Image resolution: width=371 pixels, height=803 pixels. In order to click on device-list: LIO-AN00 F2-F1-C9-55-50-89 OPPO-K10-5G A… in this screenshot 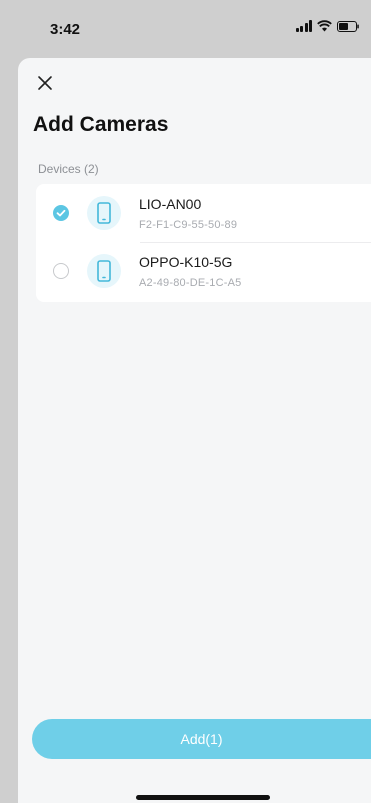, I will do `click(203, 243)`.